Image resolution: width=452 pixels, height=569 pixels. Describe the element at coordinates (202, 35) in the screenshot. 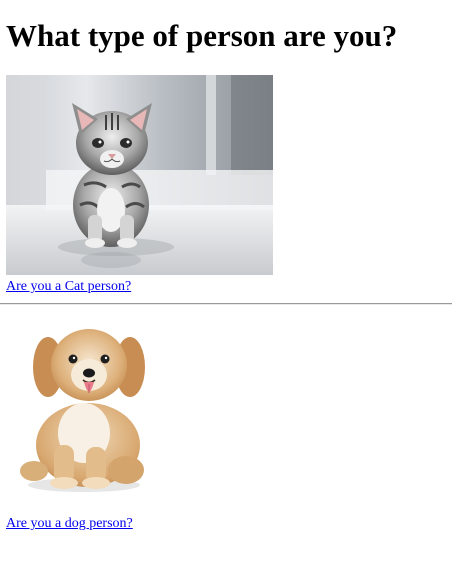

I see `page-title: What type of person are you?` at that location.